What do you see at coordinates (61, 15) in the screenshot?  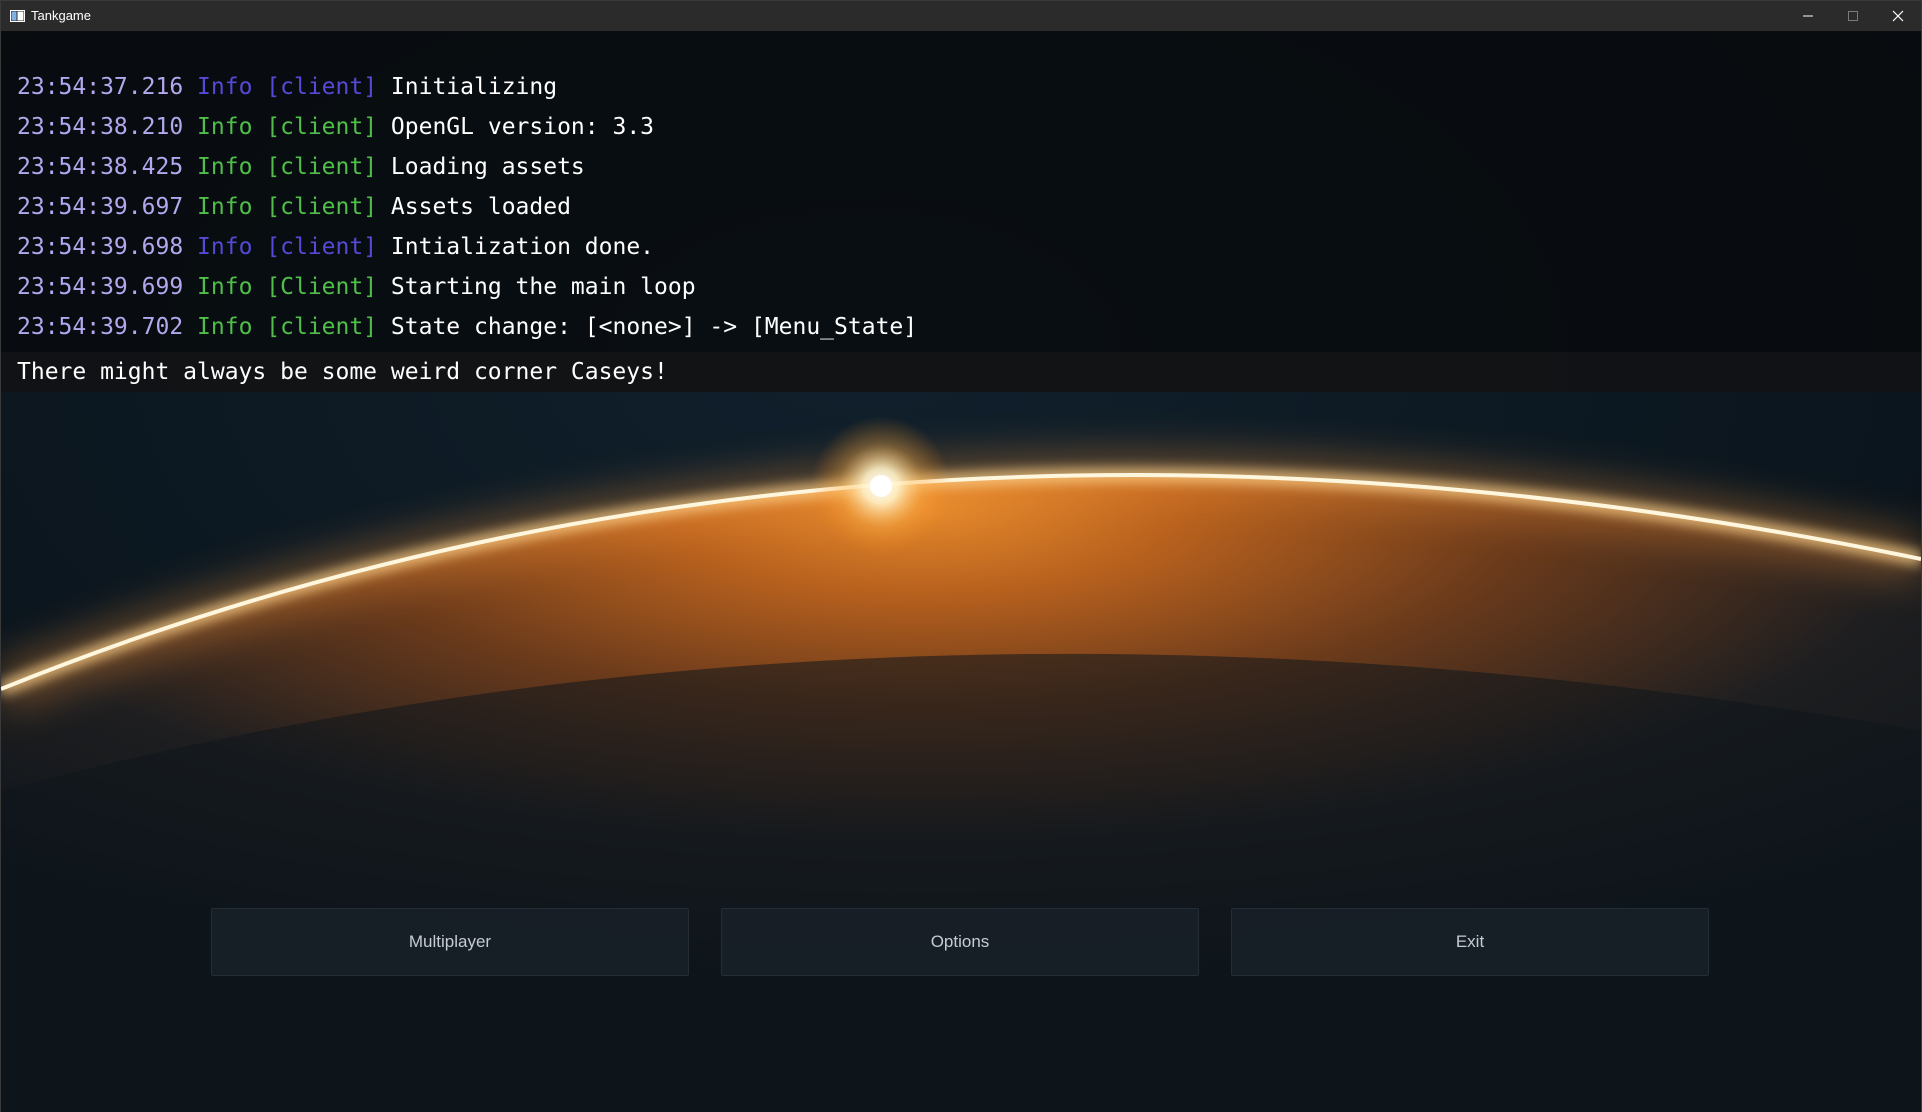 I see `window-title: Tankgame` at bounding box center [61, 15].